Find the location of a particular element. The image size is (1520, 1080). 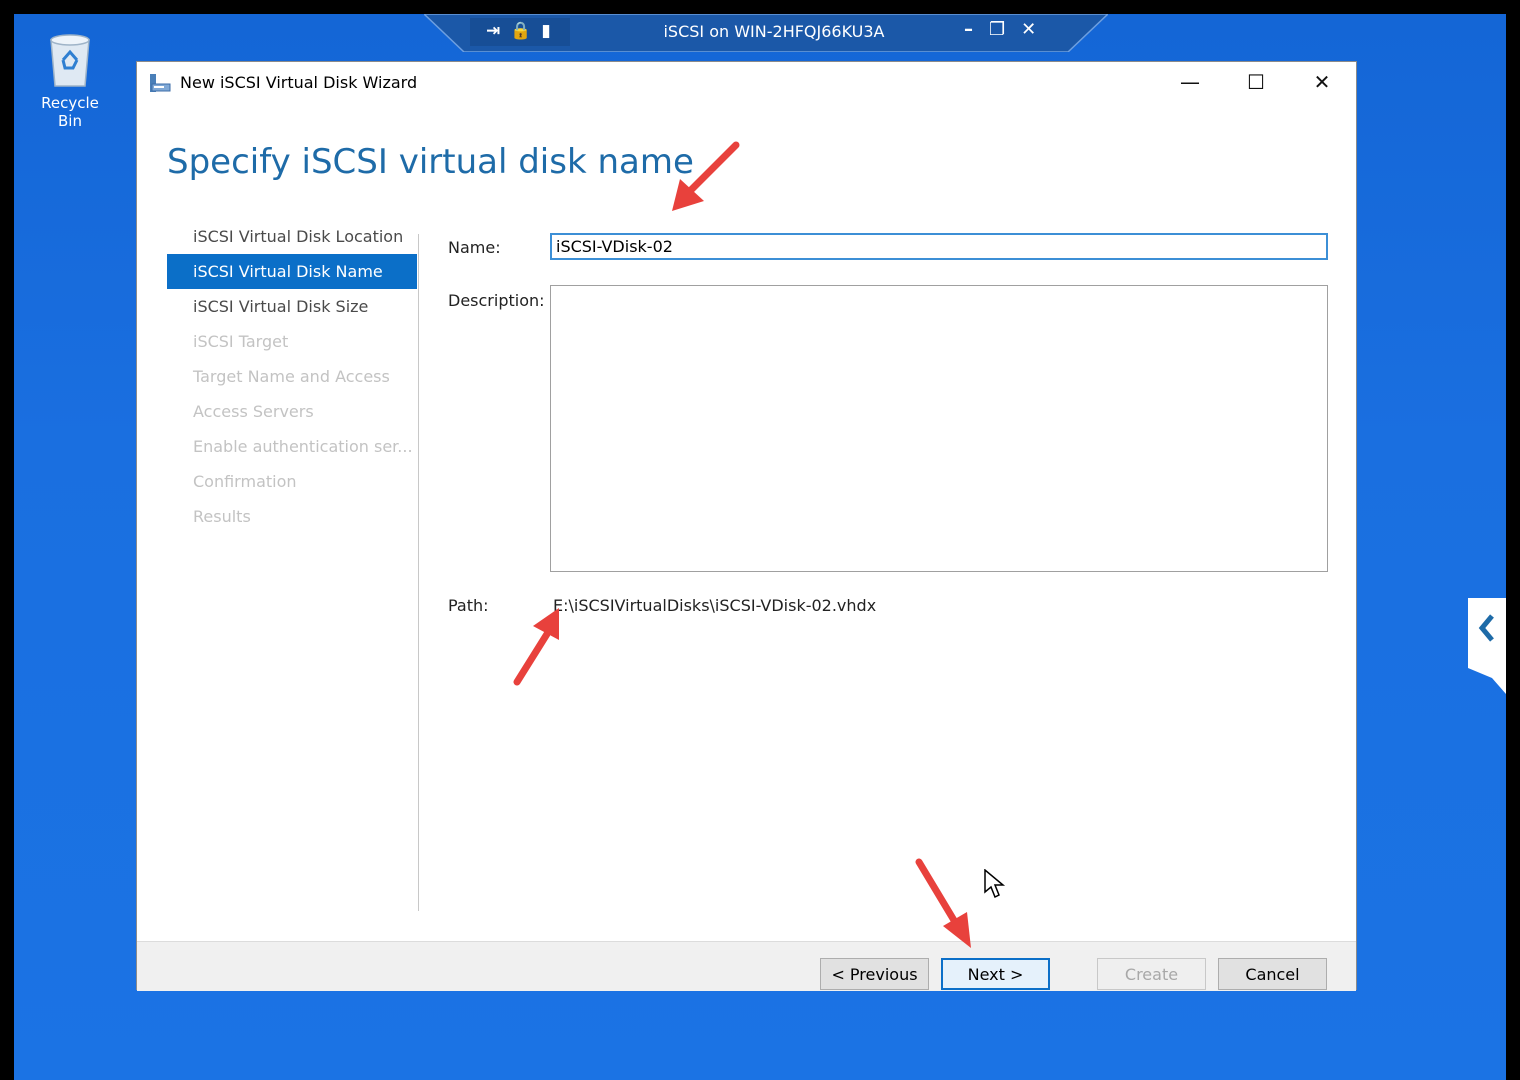

signal-icon: ▮ is located at coordinates (551, 31).